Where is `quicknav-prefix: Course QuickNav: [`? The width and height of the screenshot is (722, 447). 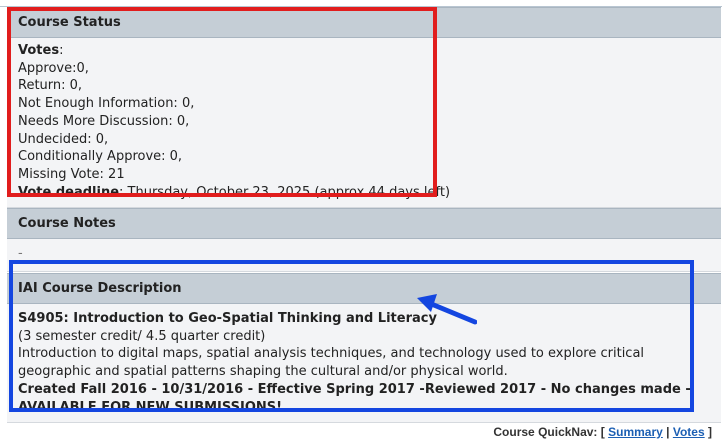 quicknav-prefix: Course QuickNav: [ is located at coordinates (549, 432).